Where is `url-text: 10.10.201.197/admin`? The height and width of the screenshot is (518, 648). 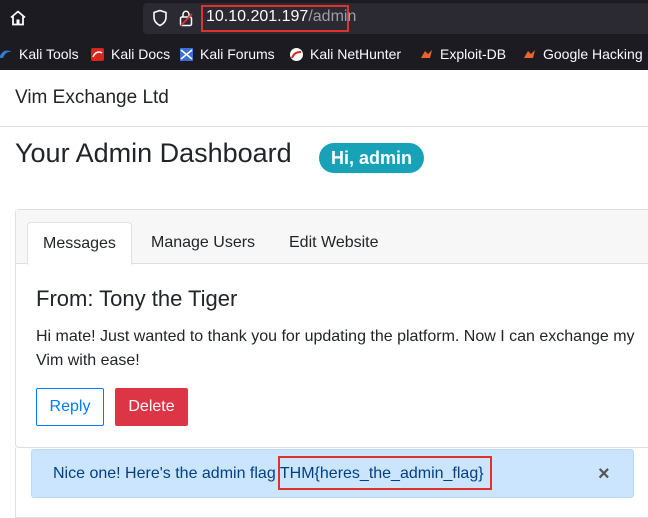
url-text: 10.10.201.197/admin is located at coordinates (281, 17).